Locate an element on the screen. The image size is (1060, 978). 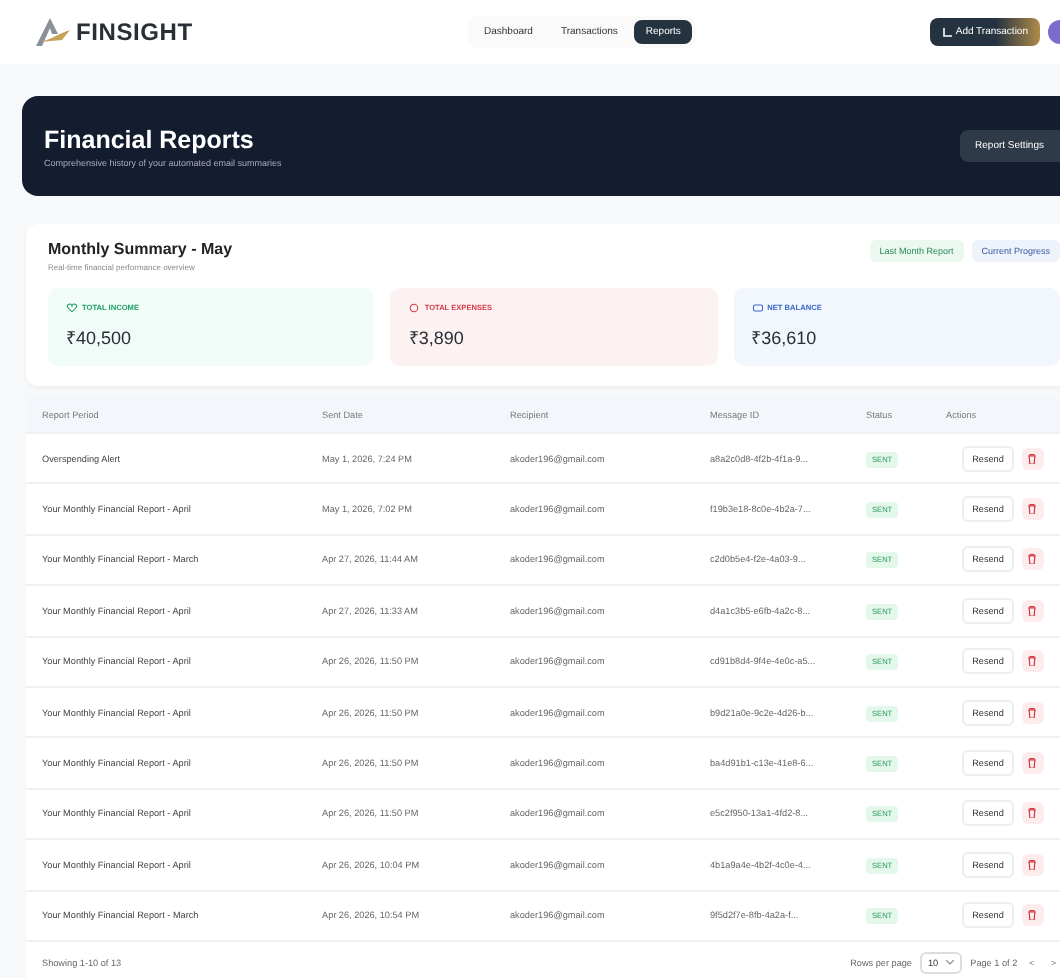
stat-value: ₹36,610 is located at coordinates (785, 338).